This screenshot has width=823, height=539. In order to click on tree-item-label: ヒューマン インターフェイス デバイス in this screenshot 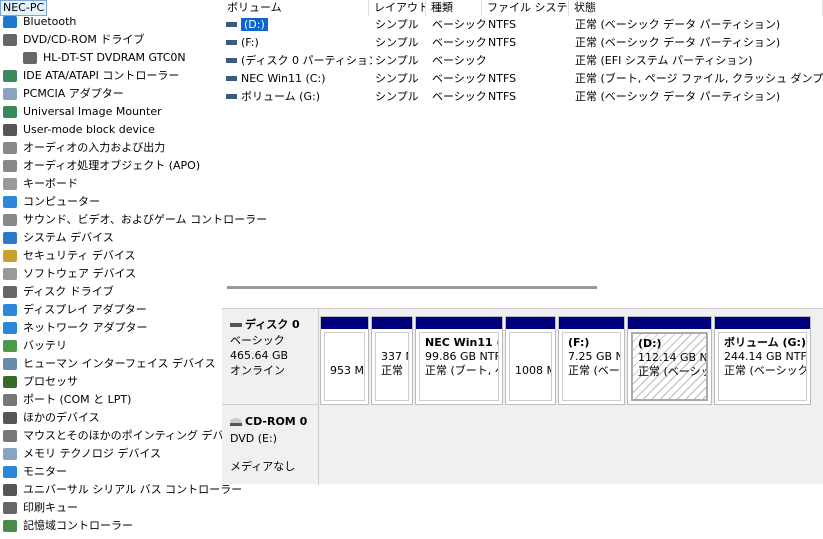, I will do `click(119, 363)`.